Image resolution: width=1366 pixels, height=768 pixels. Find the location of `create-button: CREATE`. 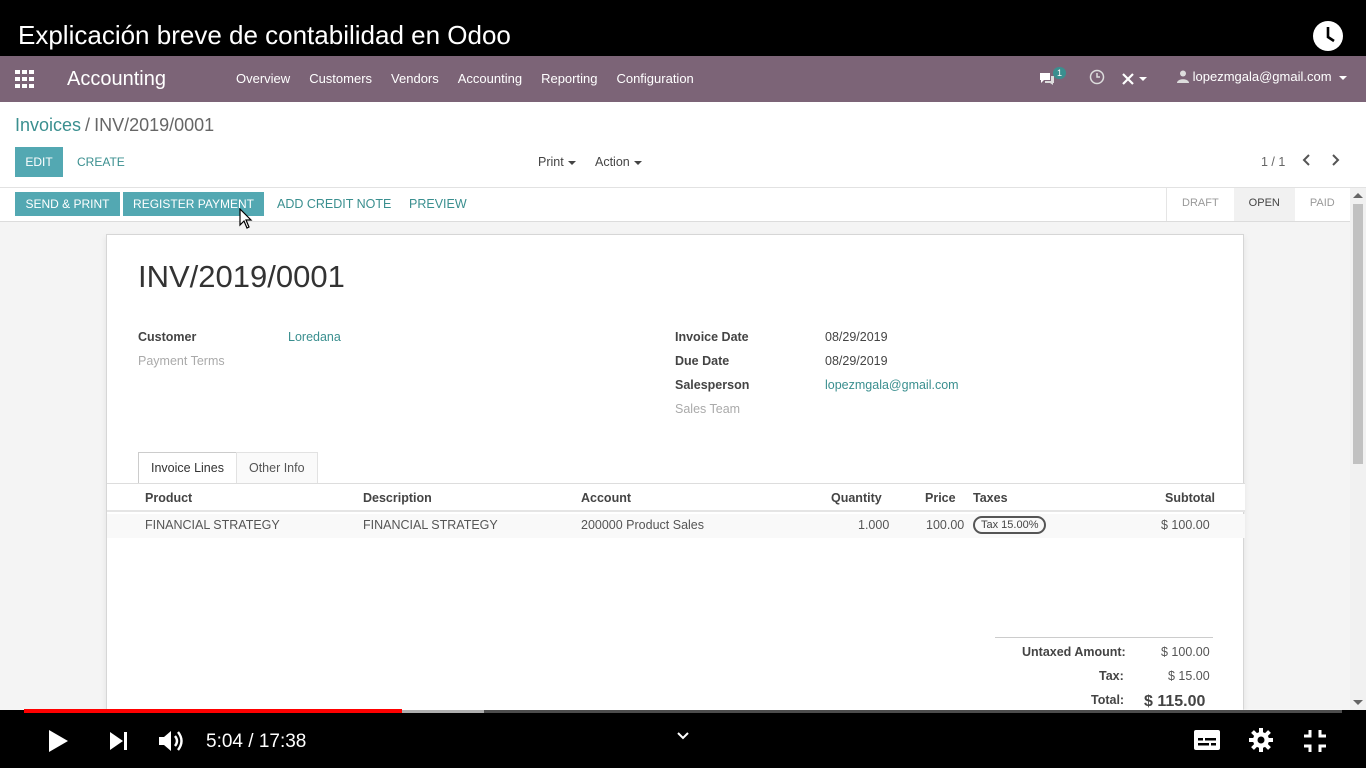

create-button: CREATE is located at coordinates (101, 162).